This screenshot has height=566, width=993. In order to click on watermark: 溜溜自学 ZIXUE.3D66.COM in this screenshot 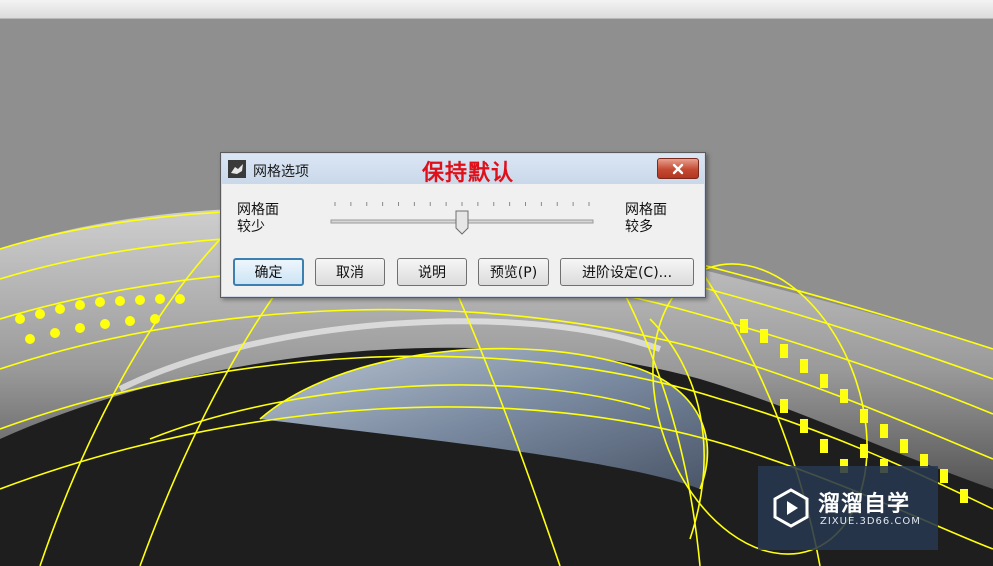, I will do `click(848, 508)`.